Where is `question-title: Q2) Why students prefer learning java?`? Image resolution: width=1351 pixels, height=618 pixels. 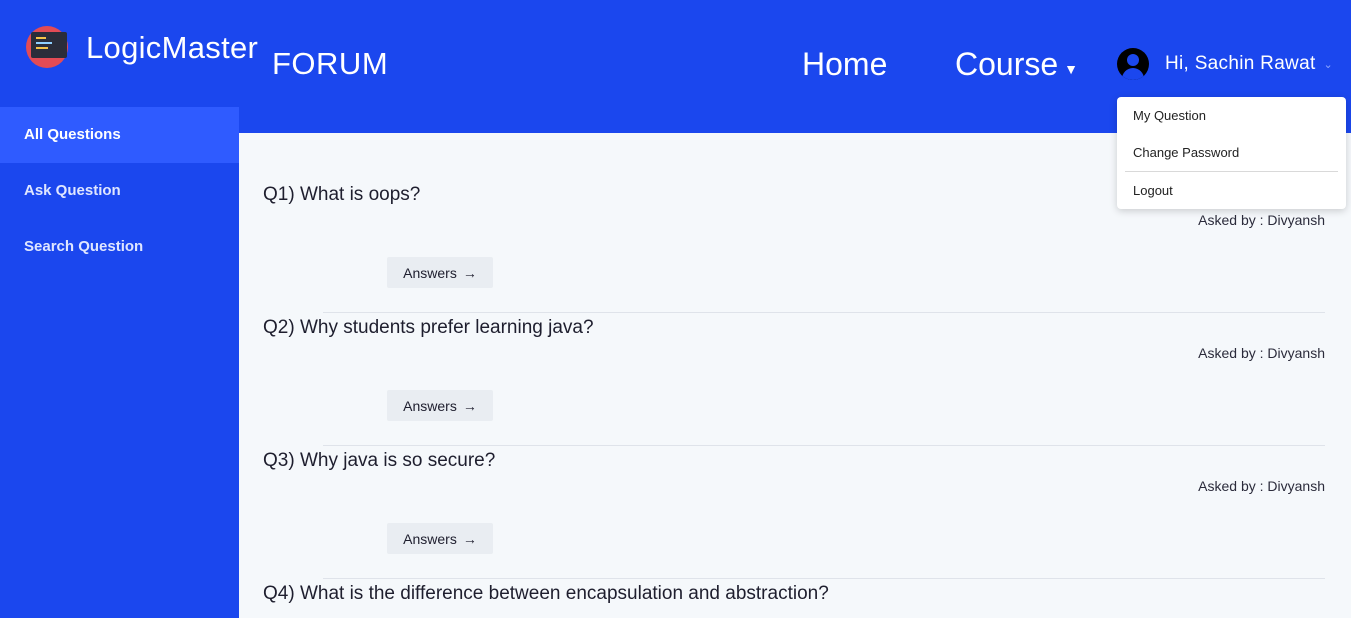
question-title: Q2) Why students prefer learning java? is located at coordinates (428, 328).